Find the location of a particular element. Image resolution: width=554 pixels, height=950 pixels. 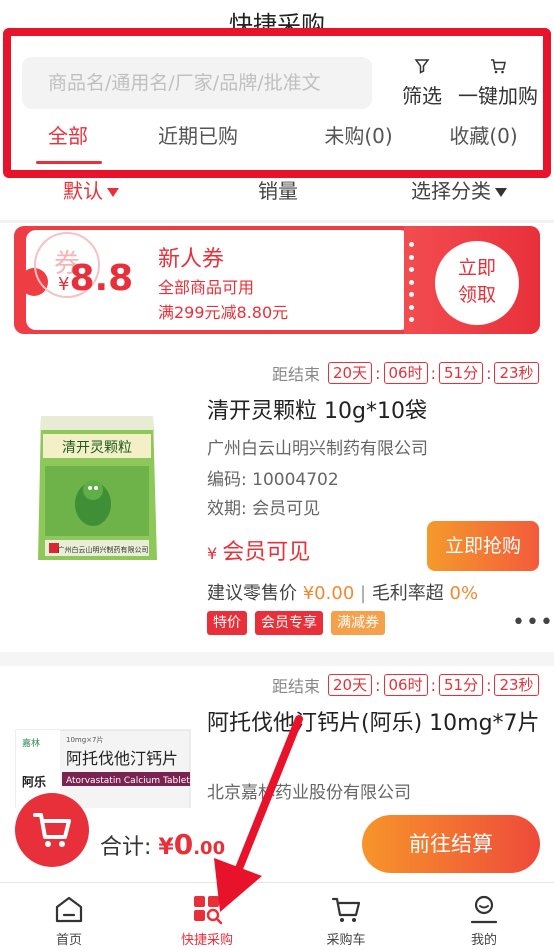

coupon-scope: 全部商品可用 is located at coordinates (206, 287).